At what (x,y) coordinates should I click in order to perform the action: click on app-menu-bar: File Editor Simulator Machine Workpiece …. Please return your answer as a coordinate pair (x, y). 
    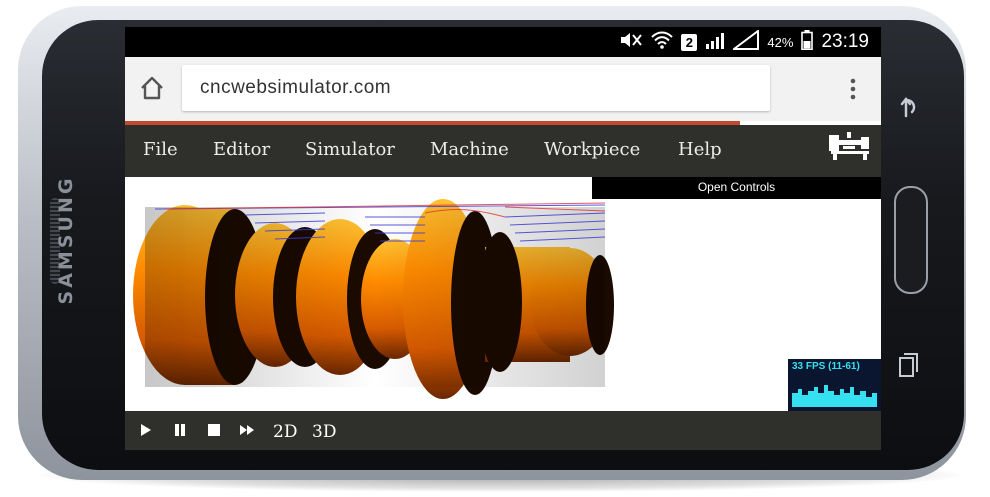
    Looking at the image, I should click on (503, 151).